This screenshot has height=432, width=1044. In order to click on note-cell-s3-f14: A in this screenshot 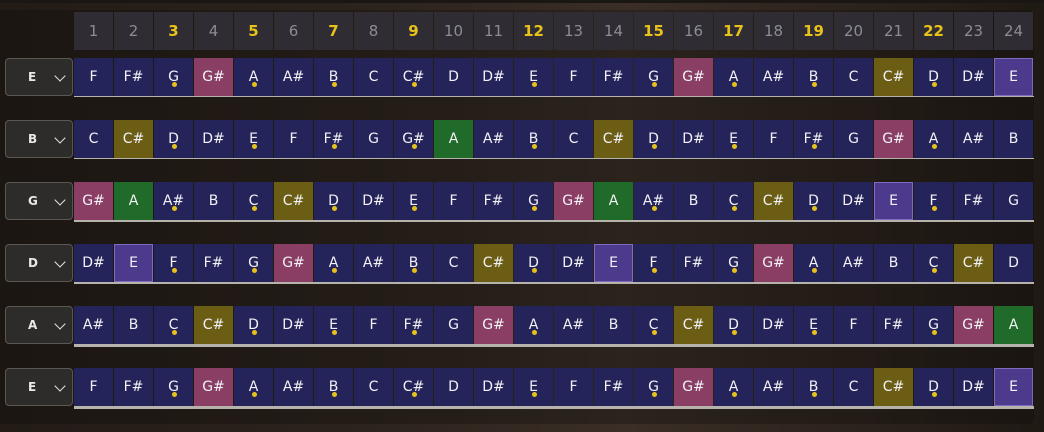, I will do `click(613, 201)`.